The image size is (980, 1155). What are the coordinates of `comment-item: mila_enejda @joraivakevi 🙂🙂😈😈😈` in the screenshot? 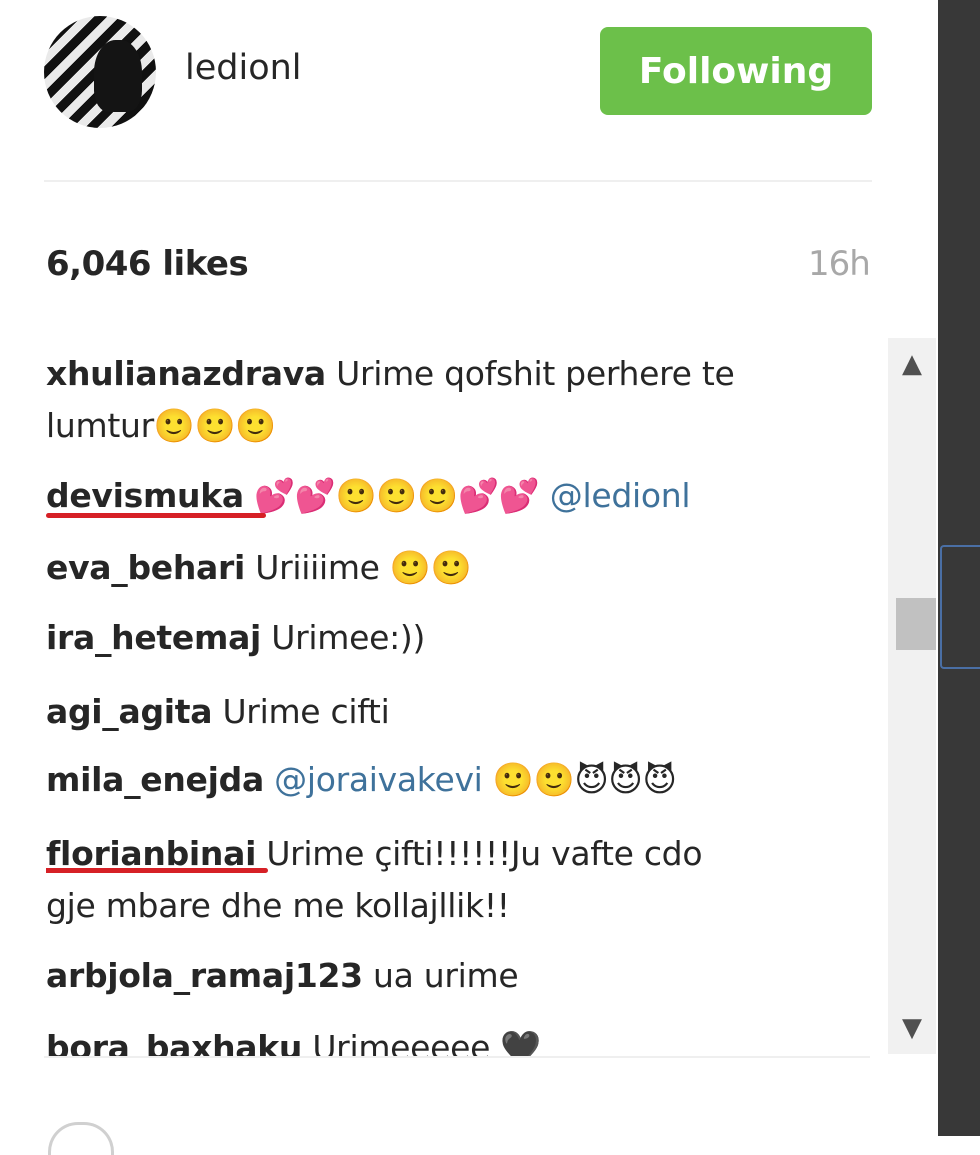 It's located at (461, 780).